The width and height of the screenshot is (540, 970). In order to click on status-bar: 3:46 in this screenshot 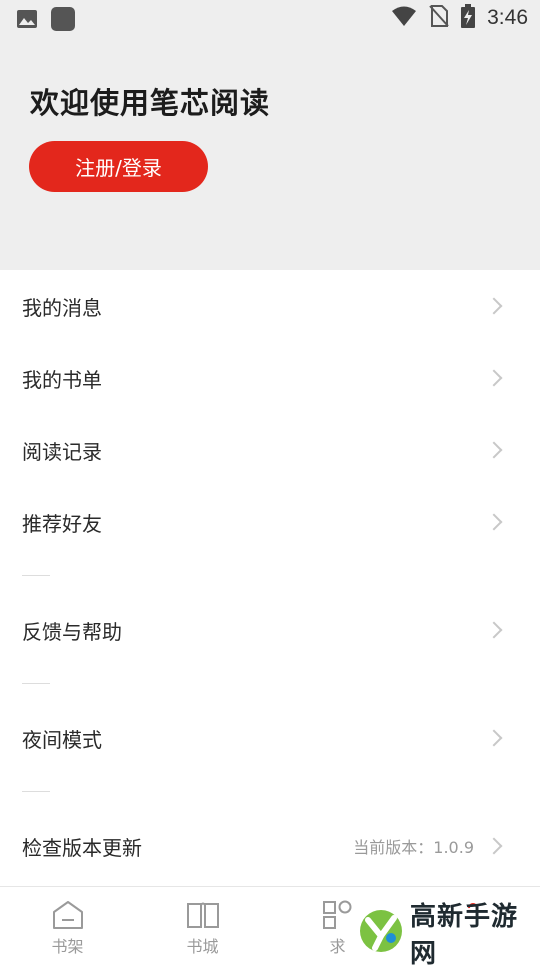, I will do `click(270, 18)`.